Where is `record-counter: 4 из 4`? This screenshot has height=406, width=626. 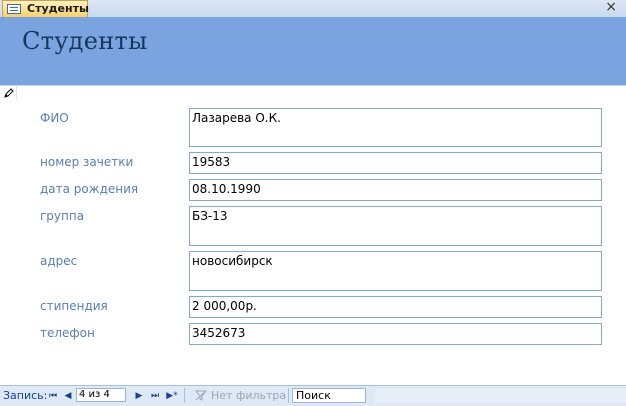
record-counter: 4 из 4 is located at coordinates (101, 395).